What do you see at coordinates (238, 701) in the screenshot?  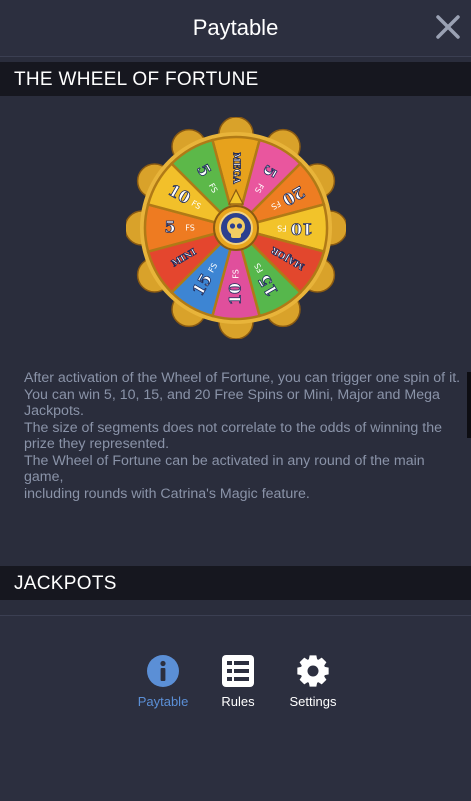 I see `nav-label-rules: Rules` at bounding box center [238, 701].